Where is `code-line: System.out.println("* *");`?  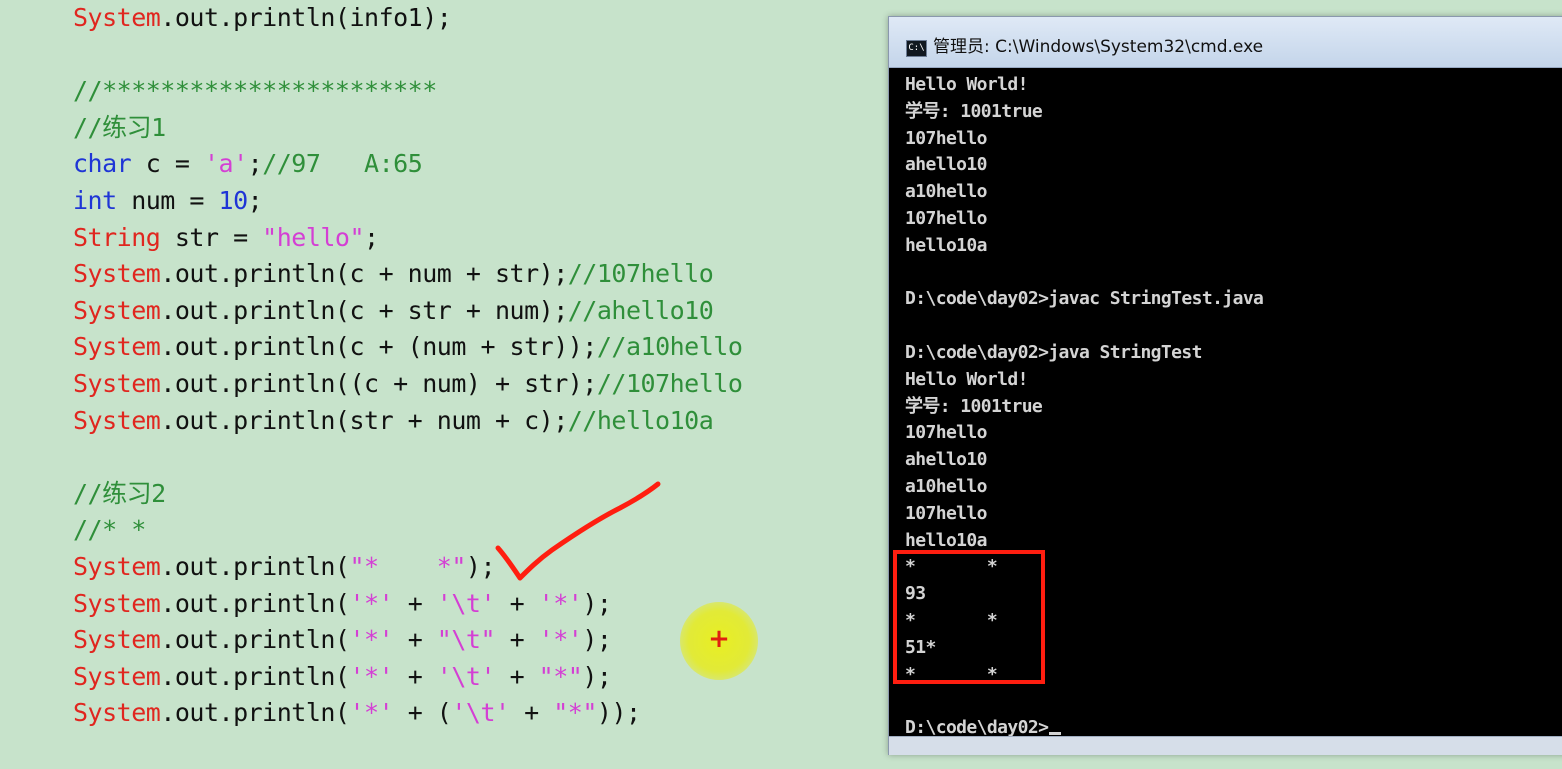 code-line: System.out.println("* *"); is located at coordinates (284, 567).